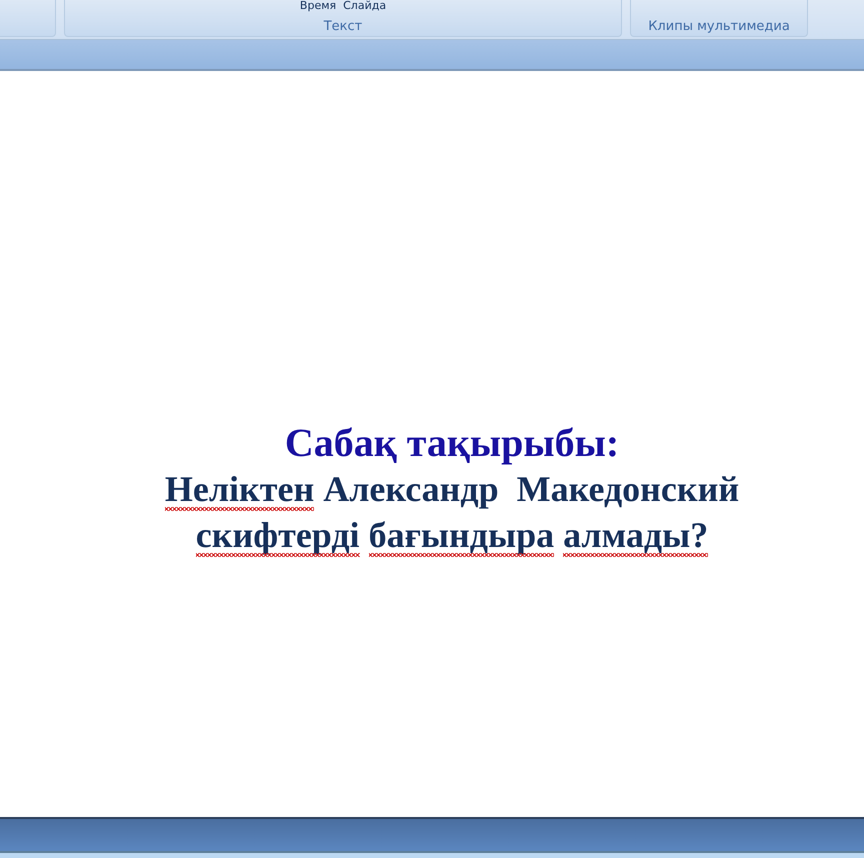  I want to click on group-label: Текст, so click(343, 27).